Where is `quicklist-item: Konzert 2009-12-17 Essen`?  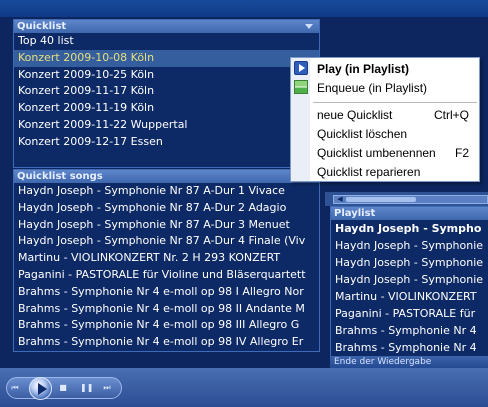 quicklist-item: Konzert 2009-12-17 Essen is located at coordinates (166, 142).